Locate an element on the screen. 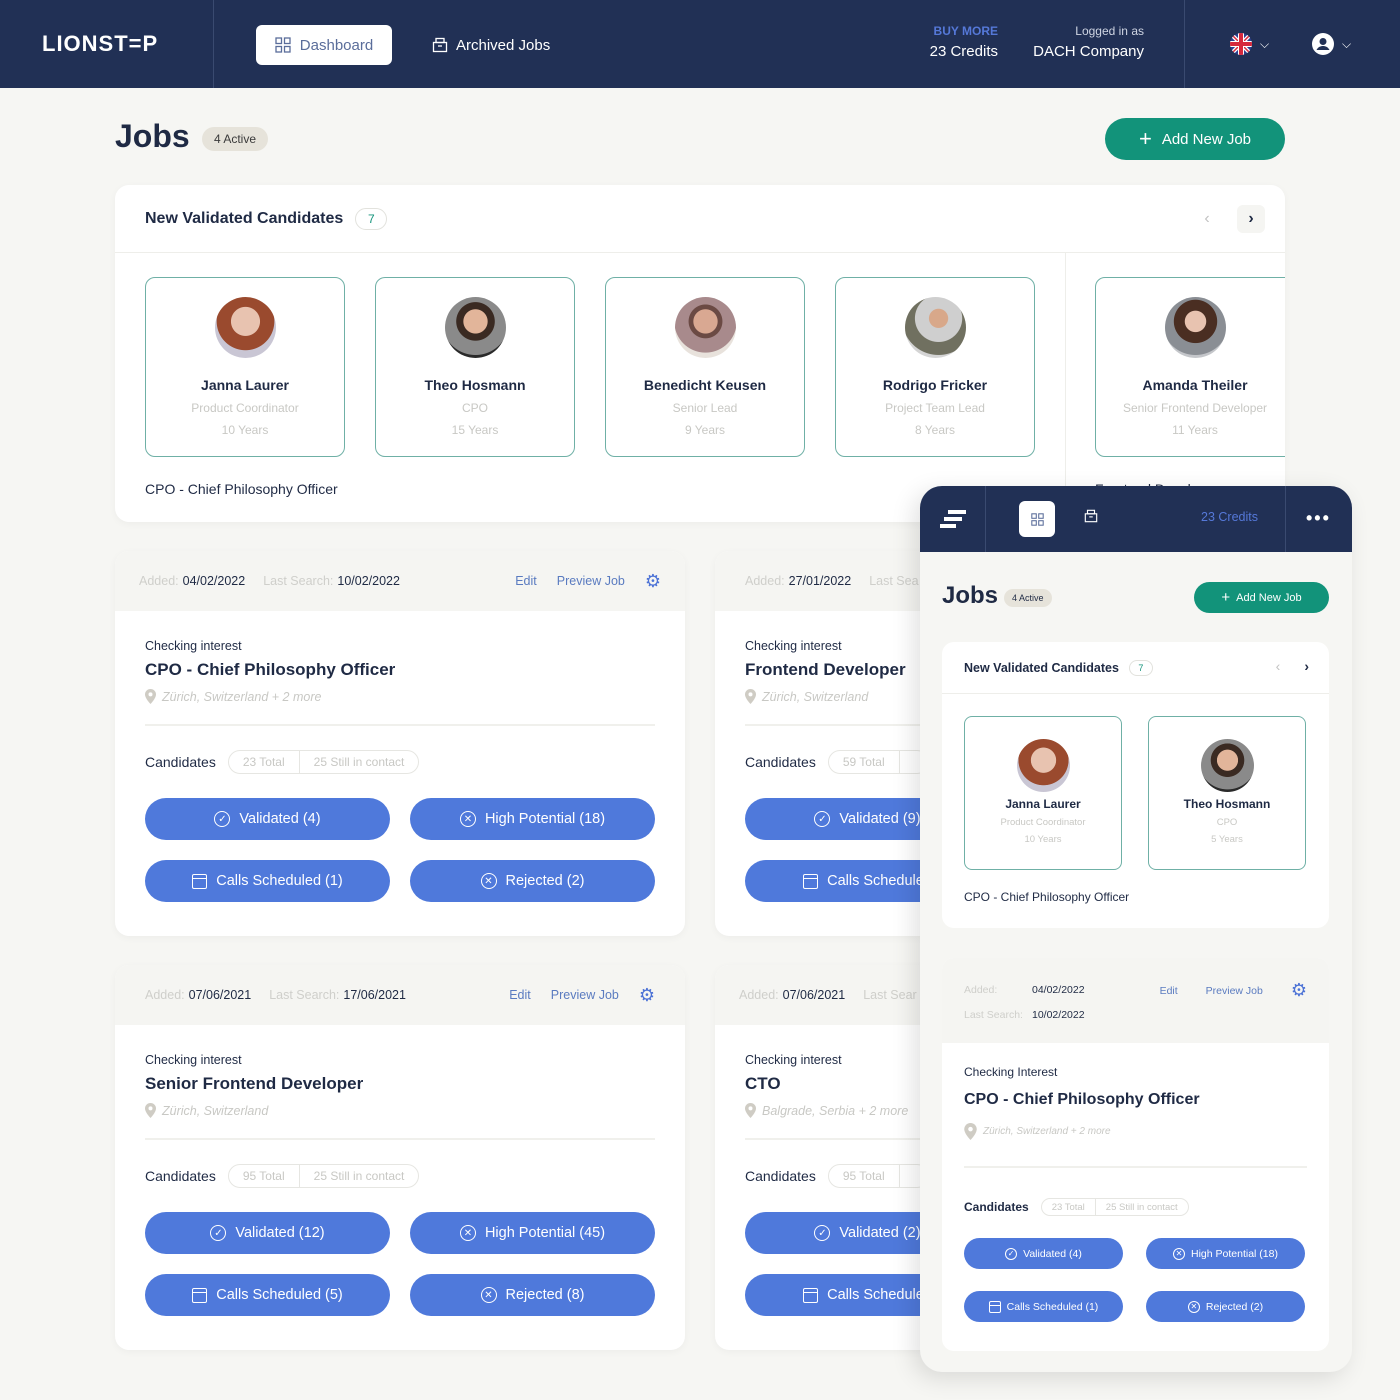 The height and width of the screenshot is (1400, 1400). language-selector: ⌵ is located at coordinates (1249, 44).